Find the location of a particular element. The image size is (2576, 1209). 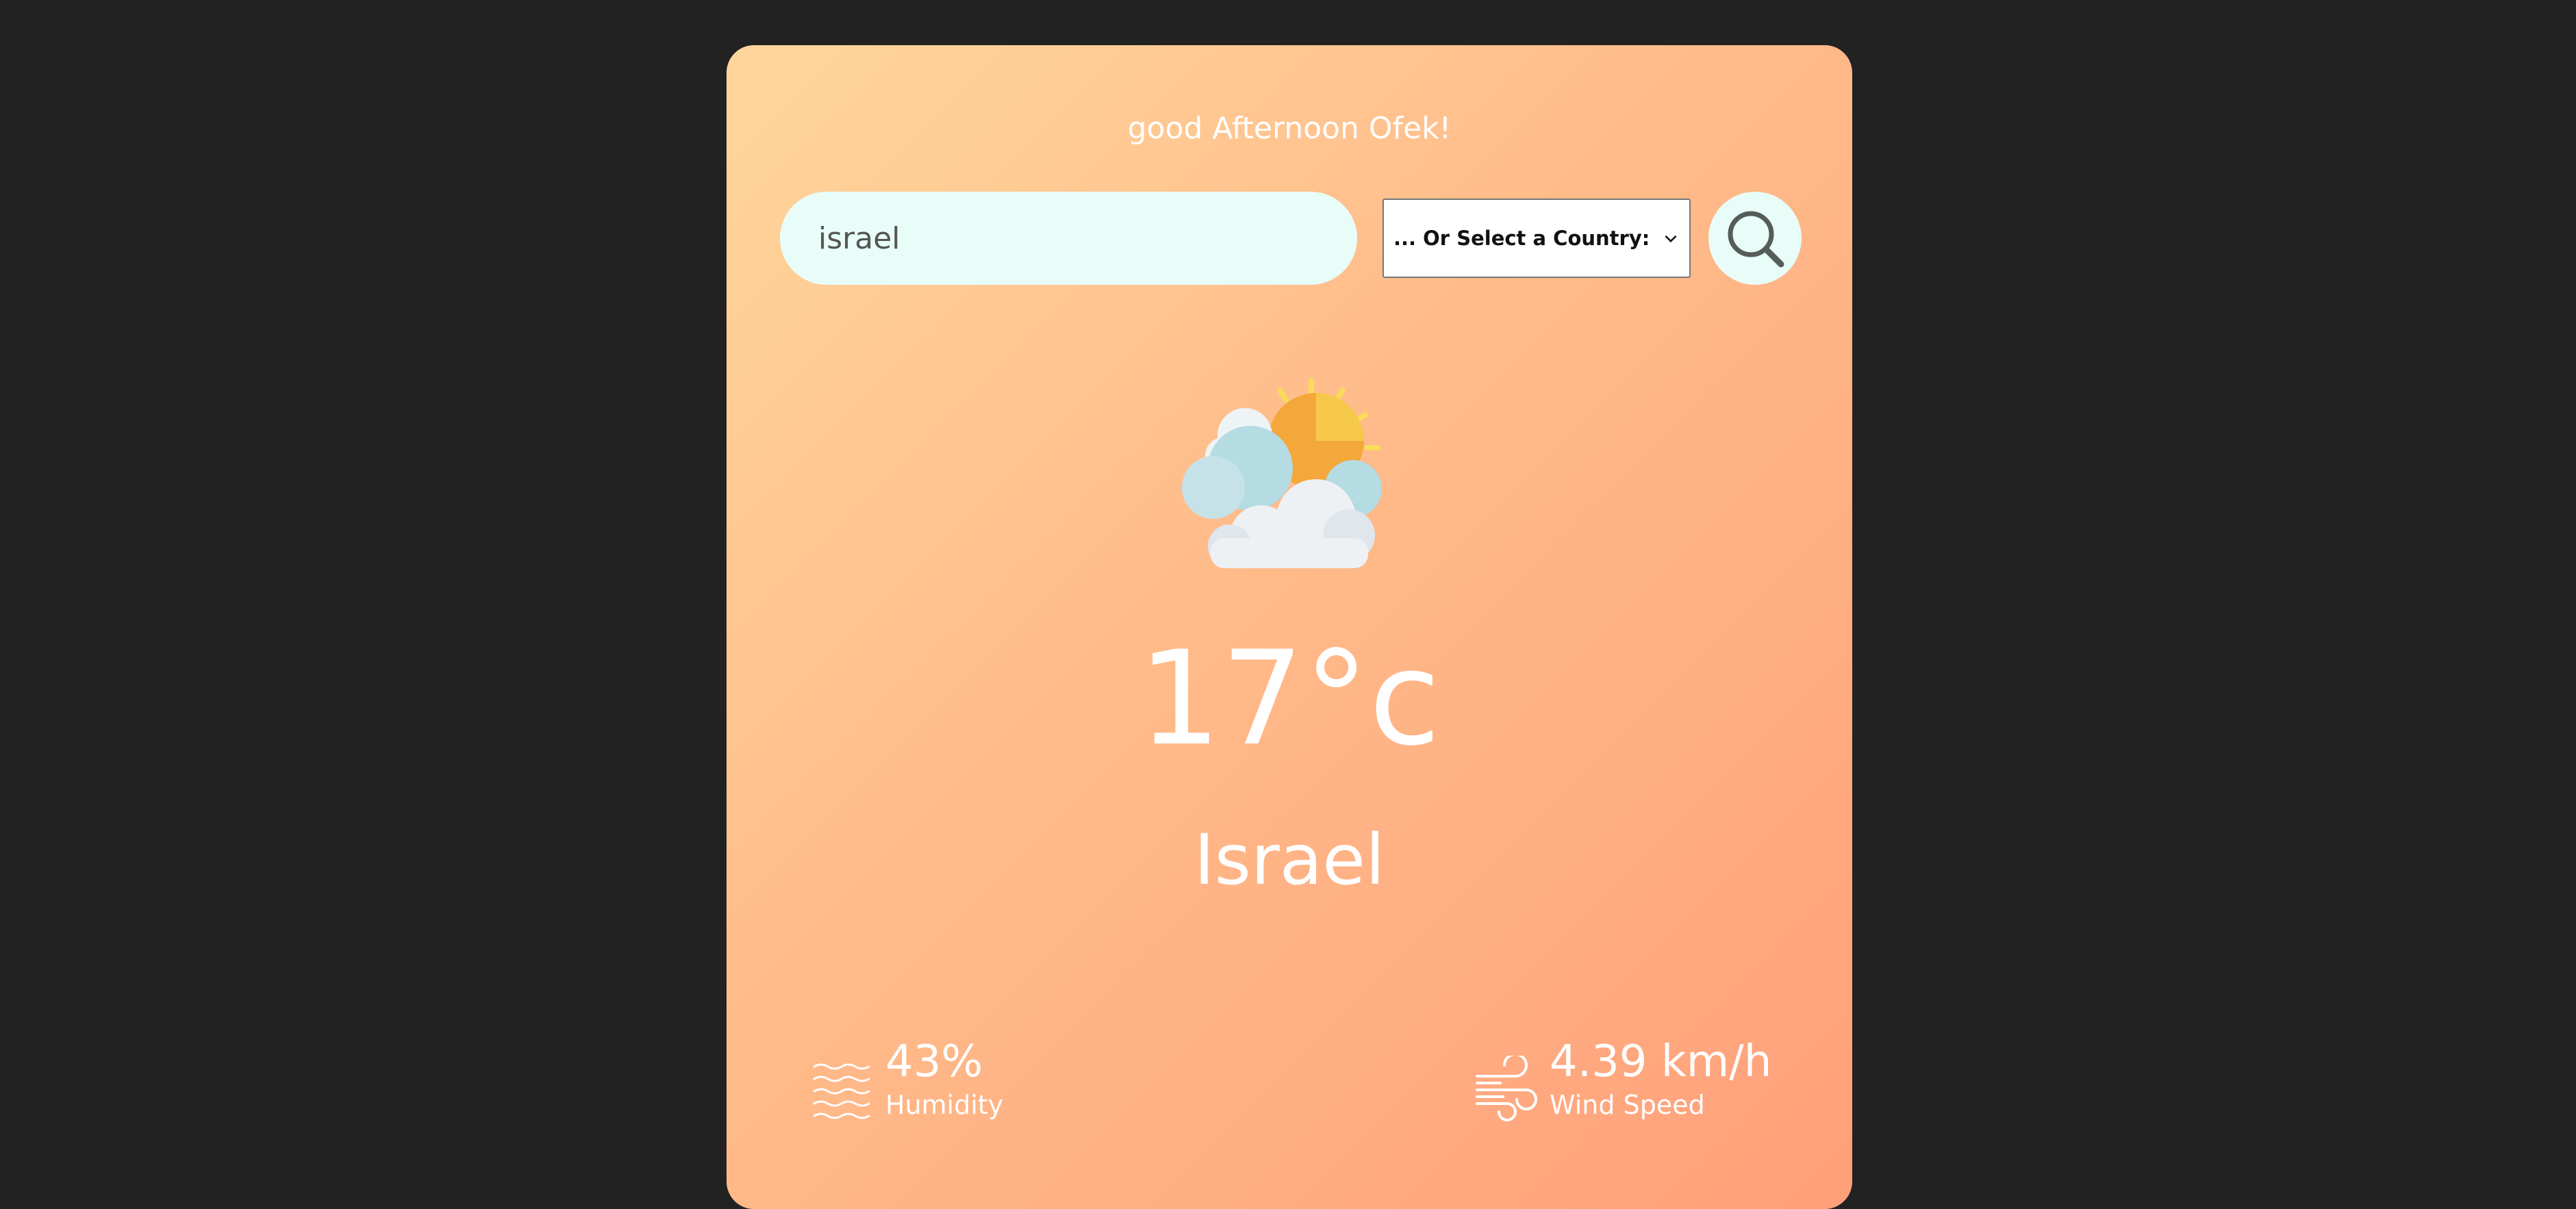

wind-stat: 4.39 km/h Wind Speed is located at coordinates (1622, 1081).